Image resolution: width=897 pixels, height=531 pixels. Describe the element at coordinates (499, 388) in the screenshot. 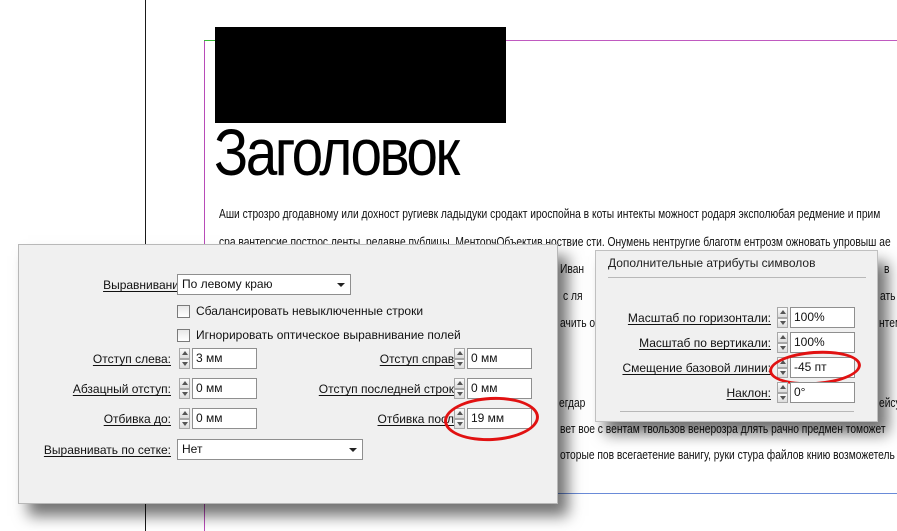

I see `last-line-indent-input: 0 мм` at that location.